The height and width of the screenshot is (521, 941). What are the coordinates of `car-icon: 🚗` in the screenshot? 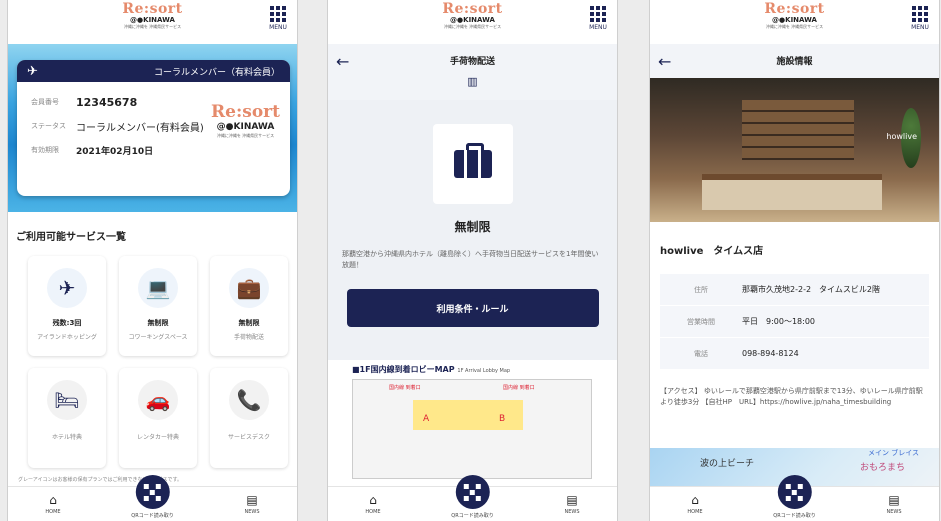 It's located at (158, 400).